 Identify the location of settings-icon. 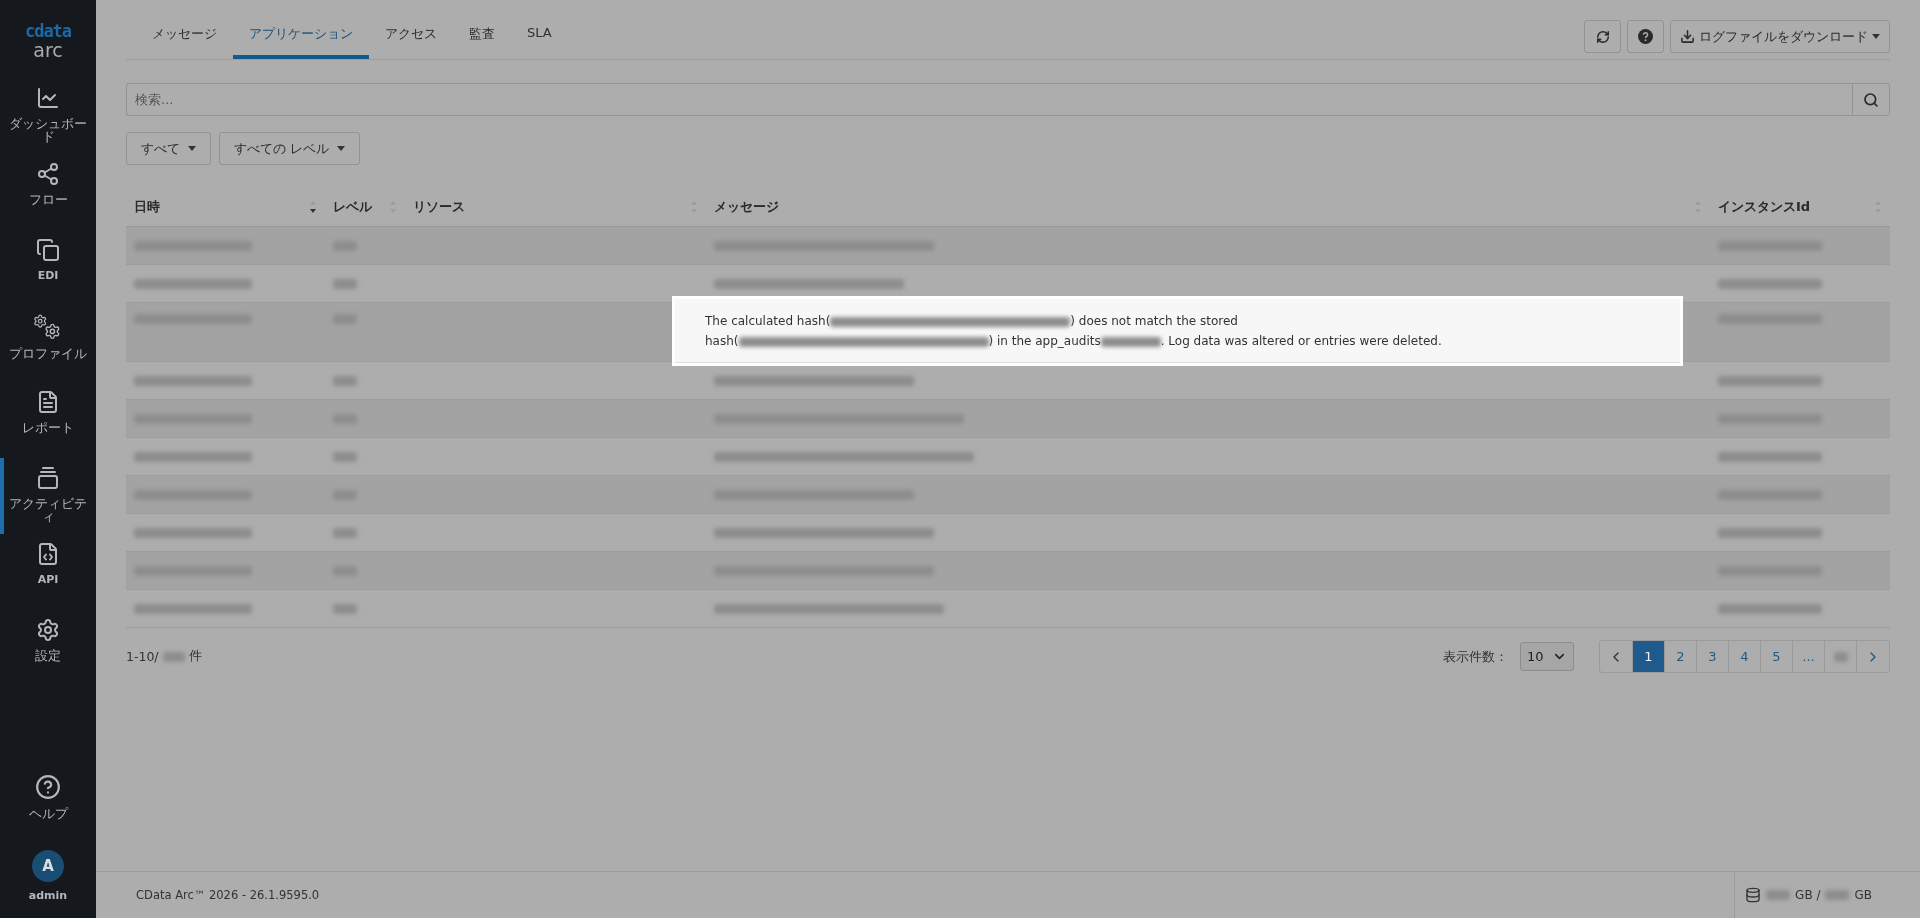
(48, 630).